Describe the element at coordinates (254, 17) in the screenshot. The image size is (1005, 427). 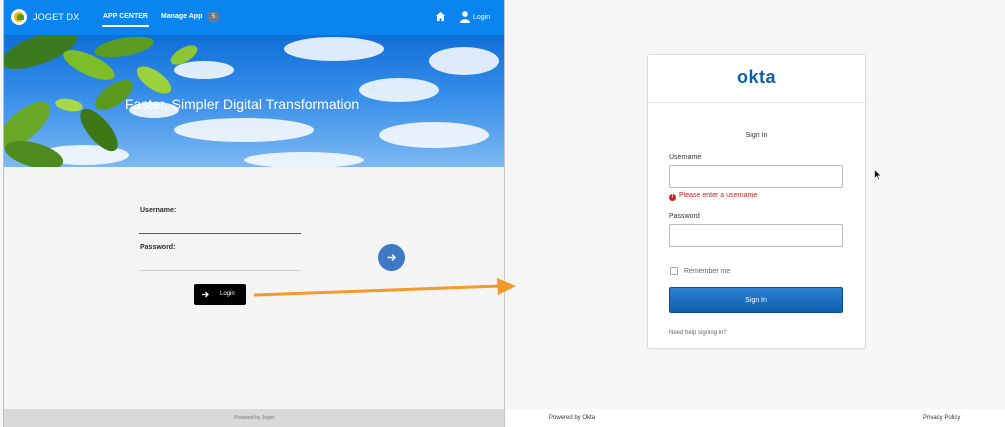
I see `joget-topbar: JOGET DX APP CENTER Manage App 5 Login` at that location.